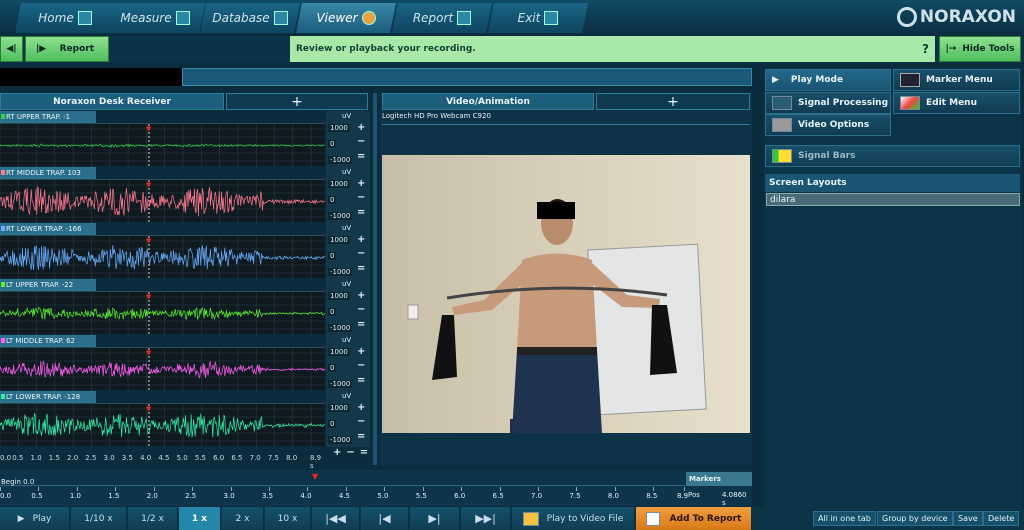  What do you see at coordinates (337, 452) in the screenshot?
I see `zoom-in-button: +` at bounding box center [337, 452].